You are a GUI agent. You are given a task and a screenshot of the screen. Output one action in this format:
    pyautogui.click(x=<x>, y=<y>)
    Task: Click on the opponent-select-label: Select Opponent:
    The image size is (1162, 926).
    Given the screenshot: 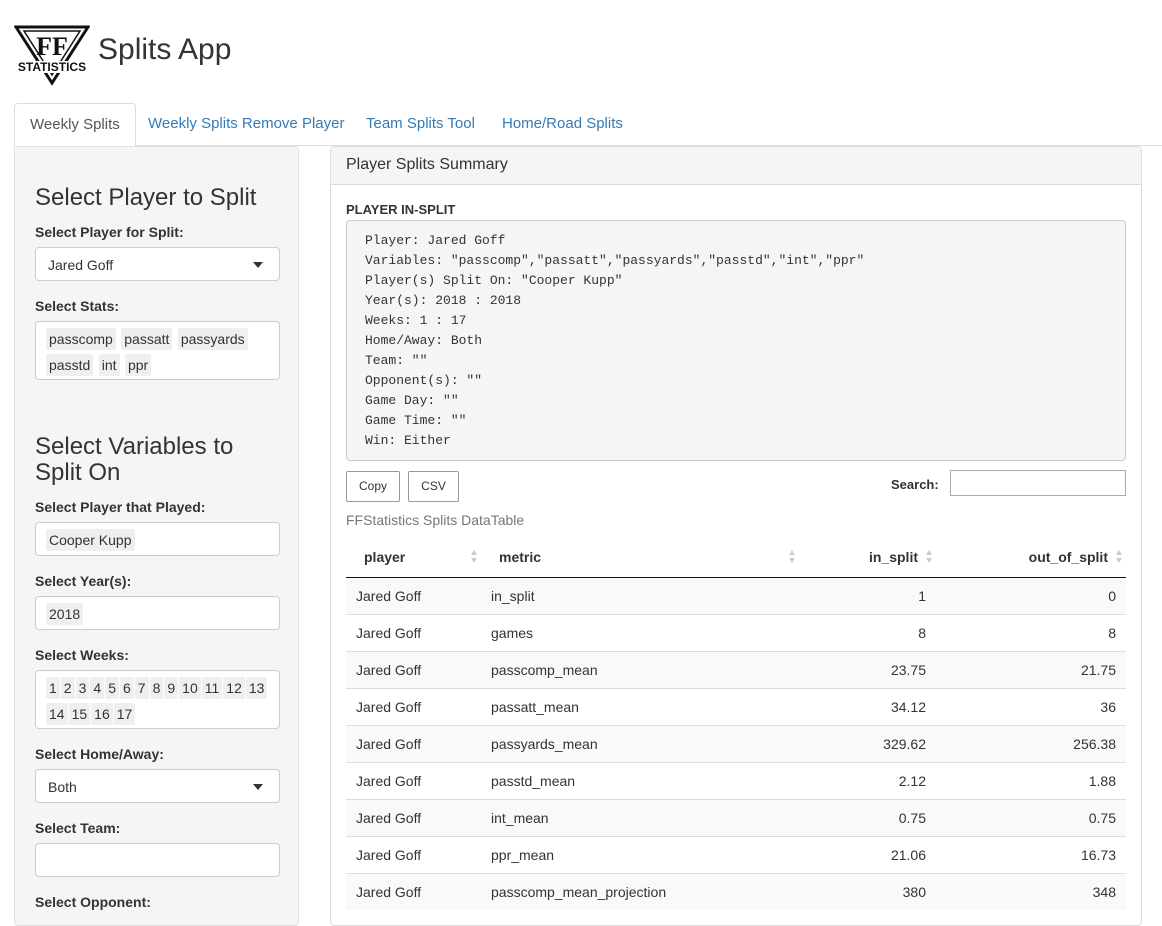 What is the action you would take?
    pyautogui.click(x=93, y=902)
    